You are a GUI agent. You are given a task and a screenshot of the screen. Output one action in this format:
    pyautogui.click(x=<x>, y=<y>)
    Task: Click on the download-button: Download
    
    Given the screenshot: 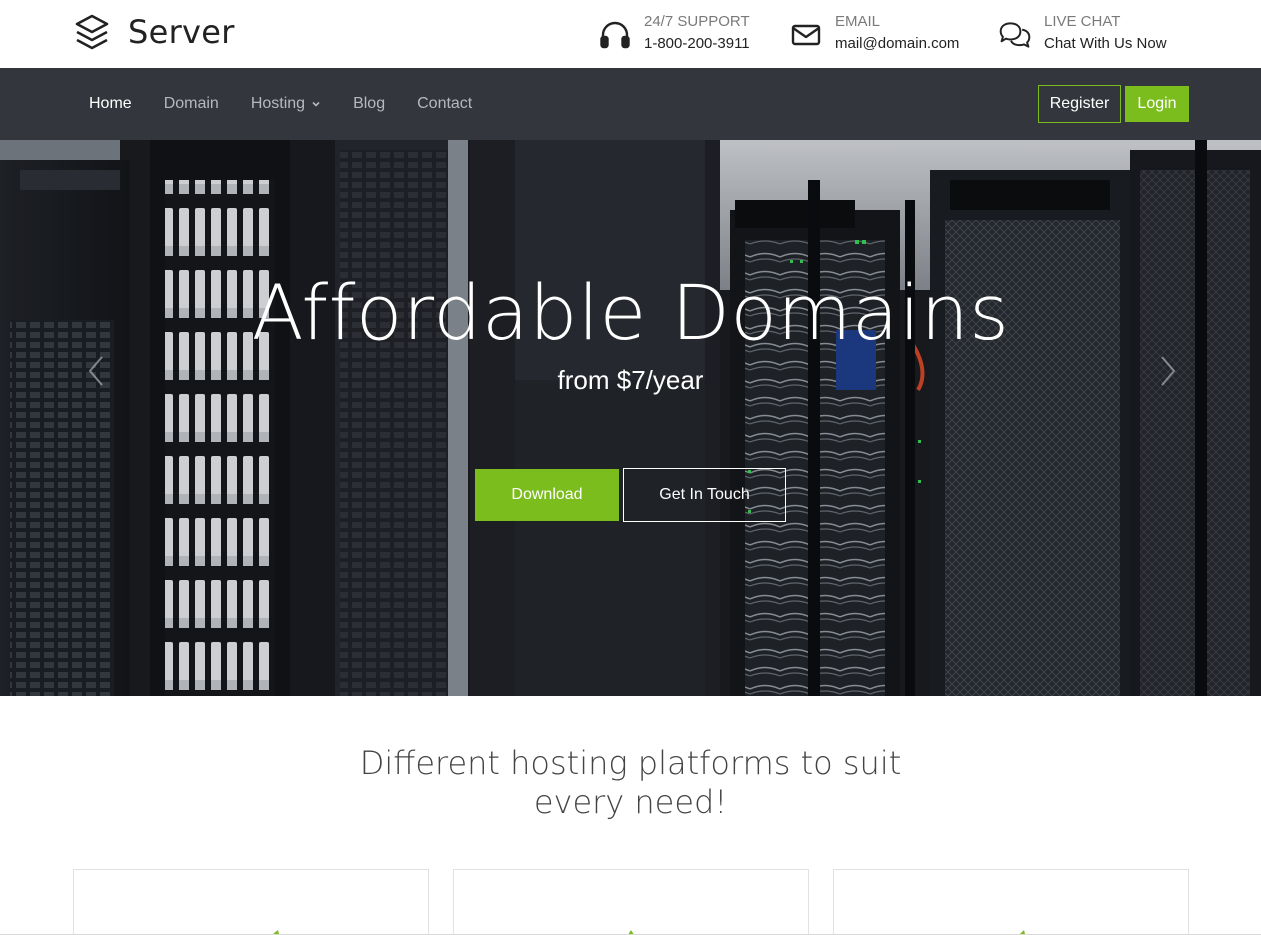 What is the action you would take?
    pyautogui.click(x=547, y=495)
    